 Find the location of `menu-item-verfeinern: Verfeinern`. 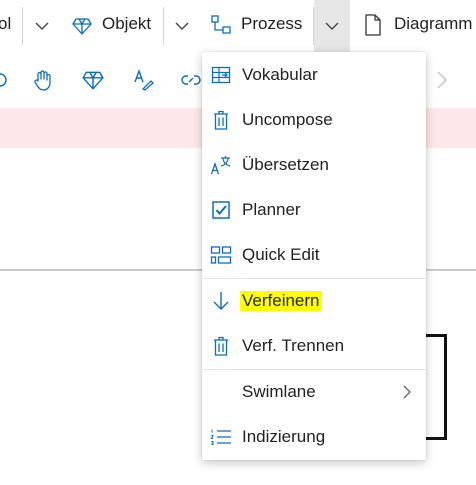

menu-item-verfeinern: Verfeinern is located at coordinates (314, 301).